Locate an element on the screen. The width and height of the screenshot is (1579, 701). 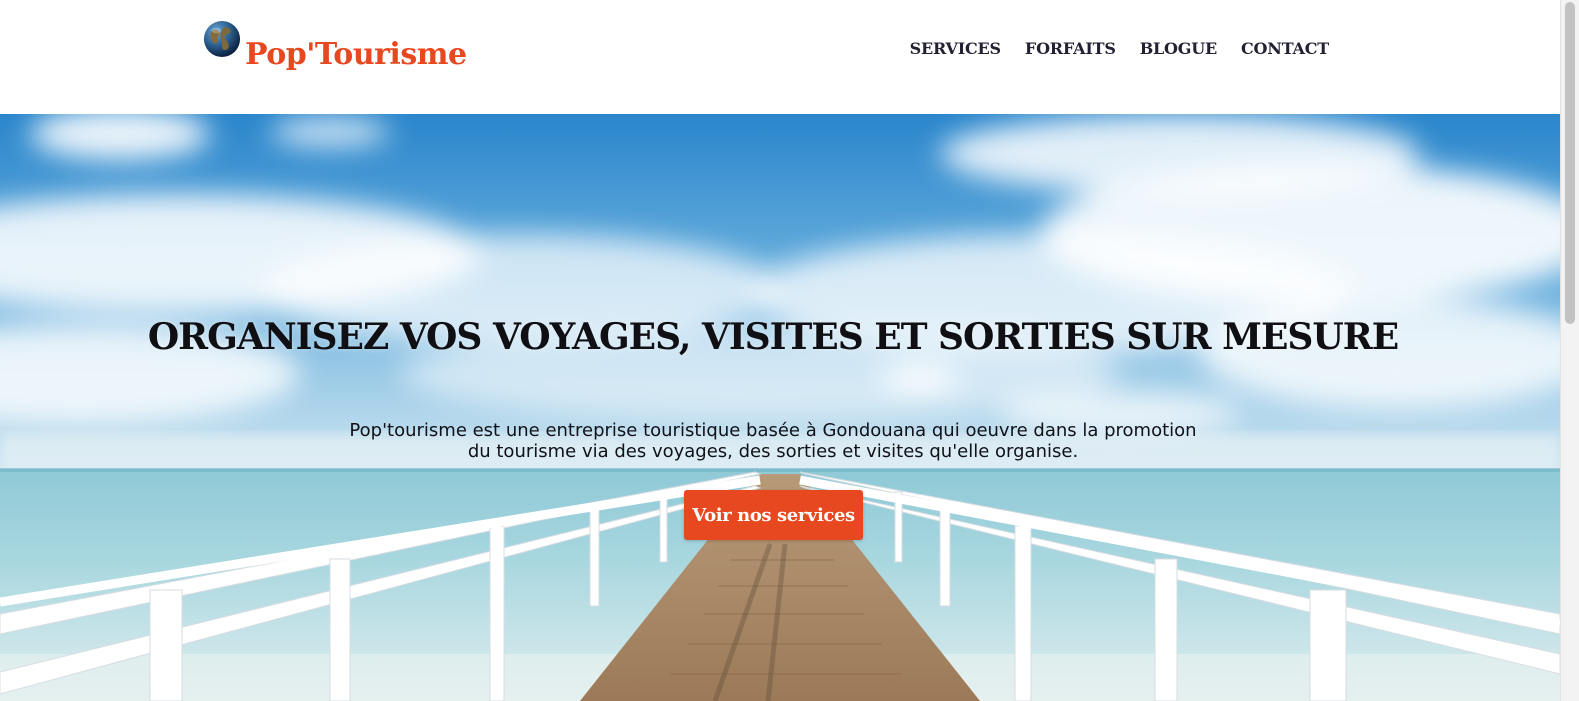
brand-logo-link: Pop'Tourisme is located at coordinates (335, 46).